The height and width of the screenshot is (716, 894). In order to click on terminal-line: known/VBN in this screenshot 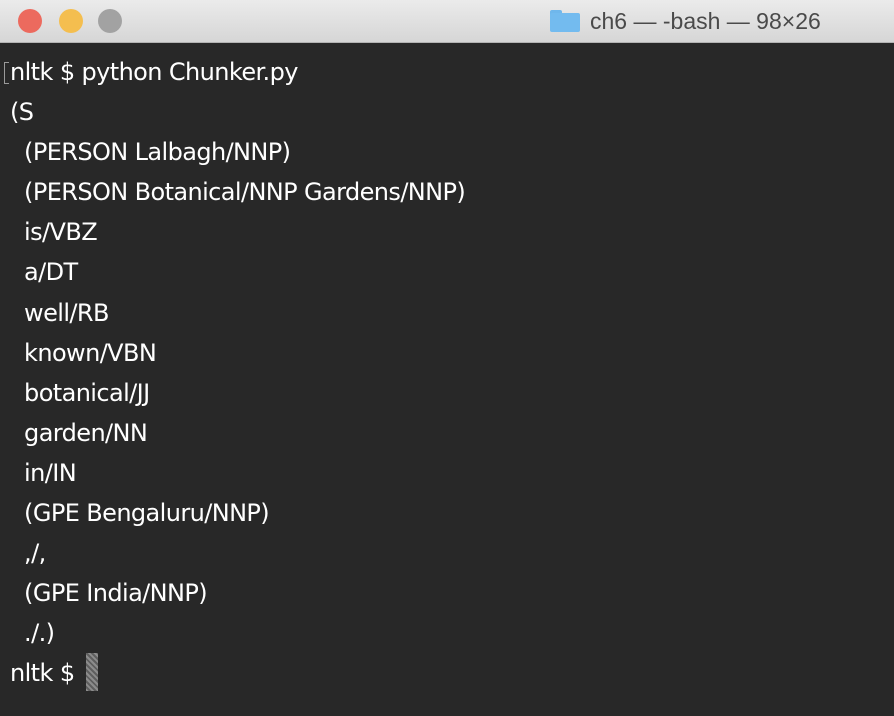, I will do `click(83, 352)`.